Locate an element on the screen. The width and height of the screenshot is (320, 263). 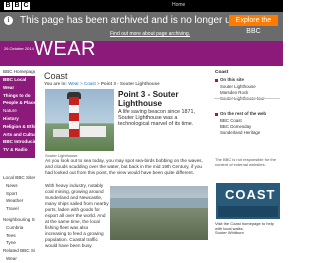
nav-item-people-places: People & Places is located at coordinates (17, 103).